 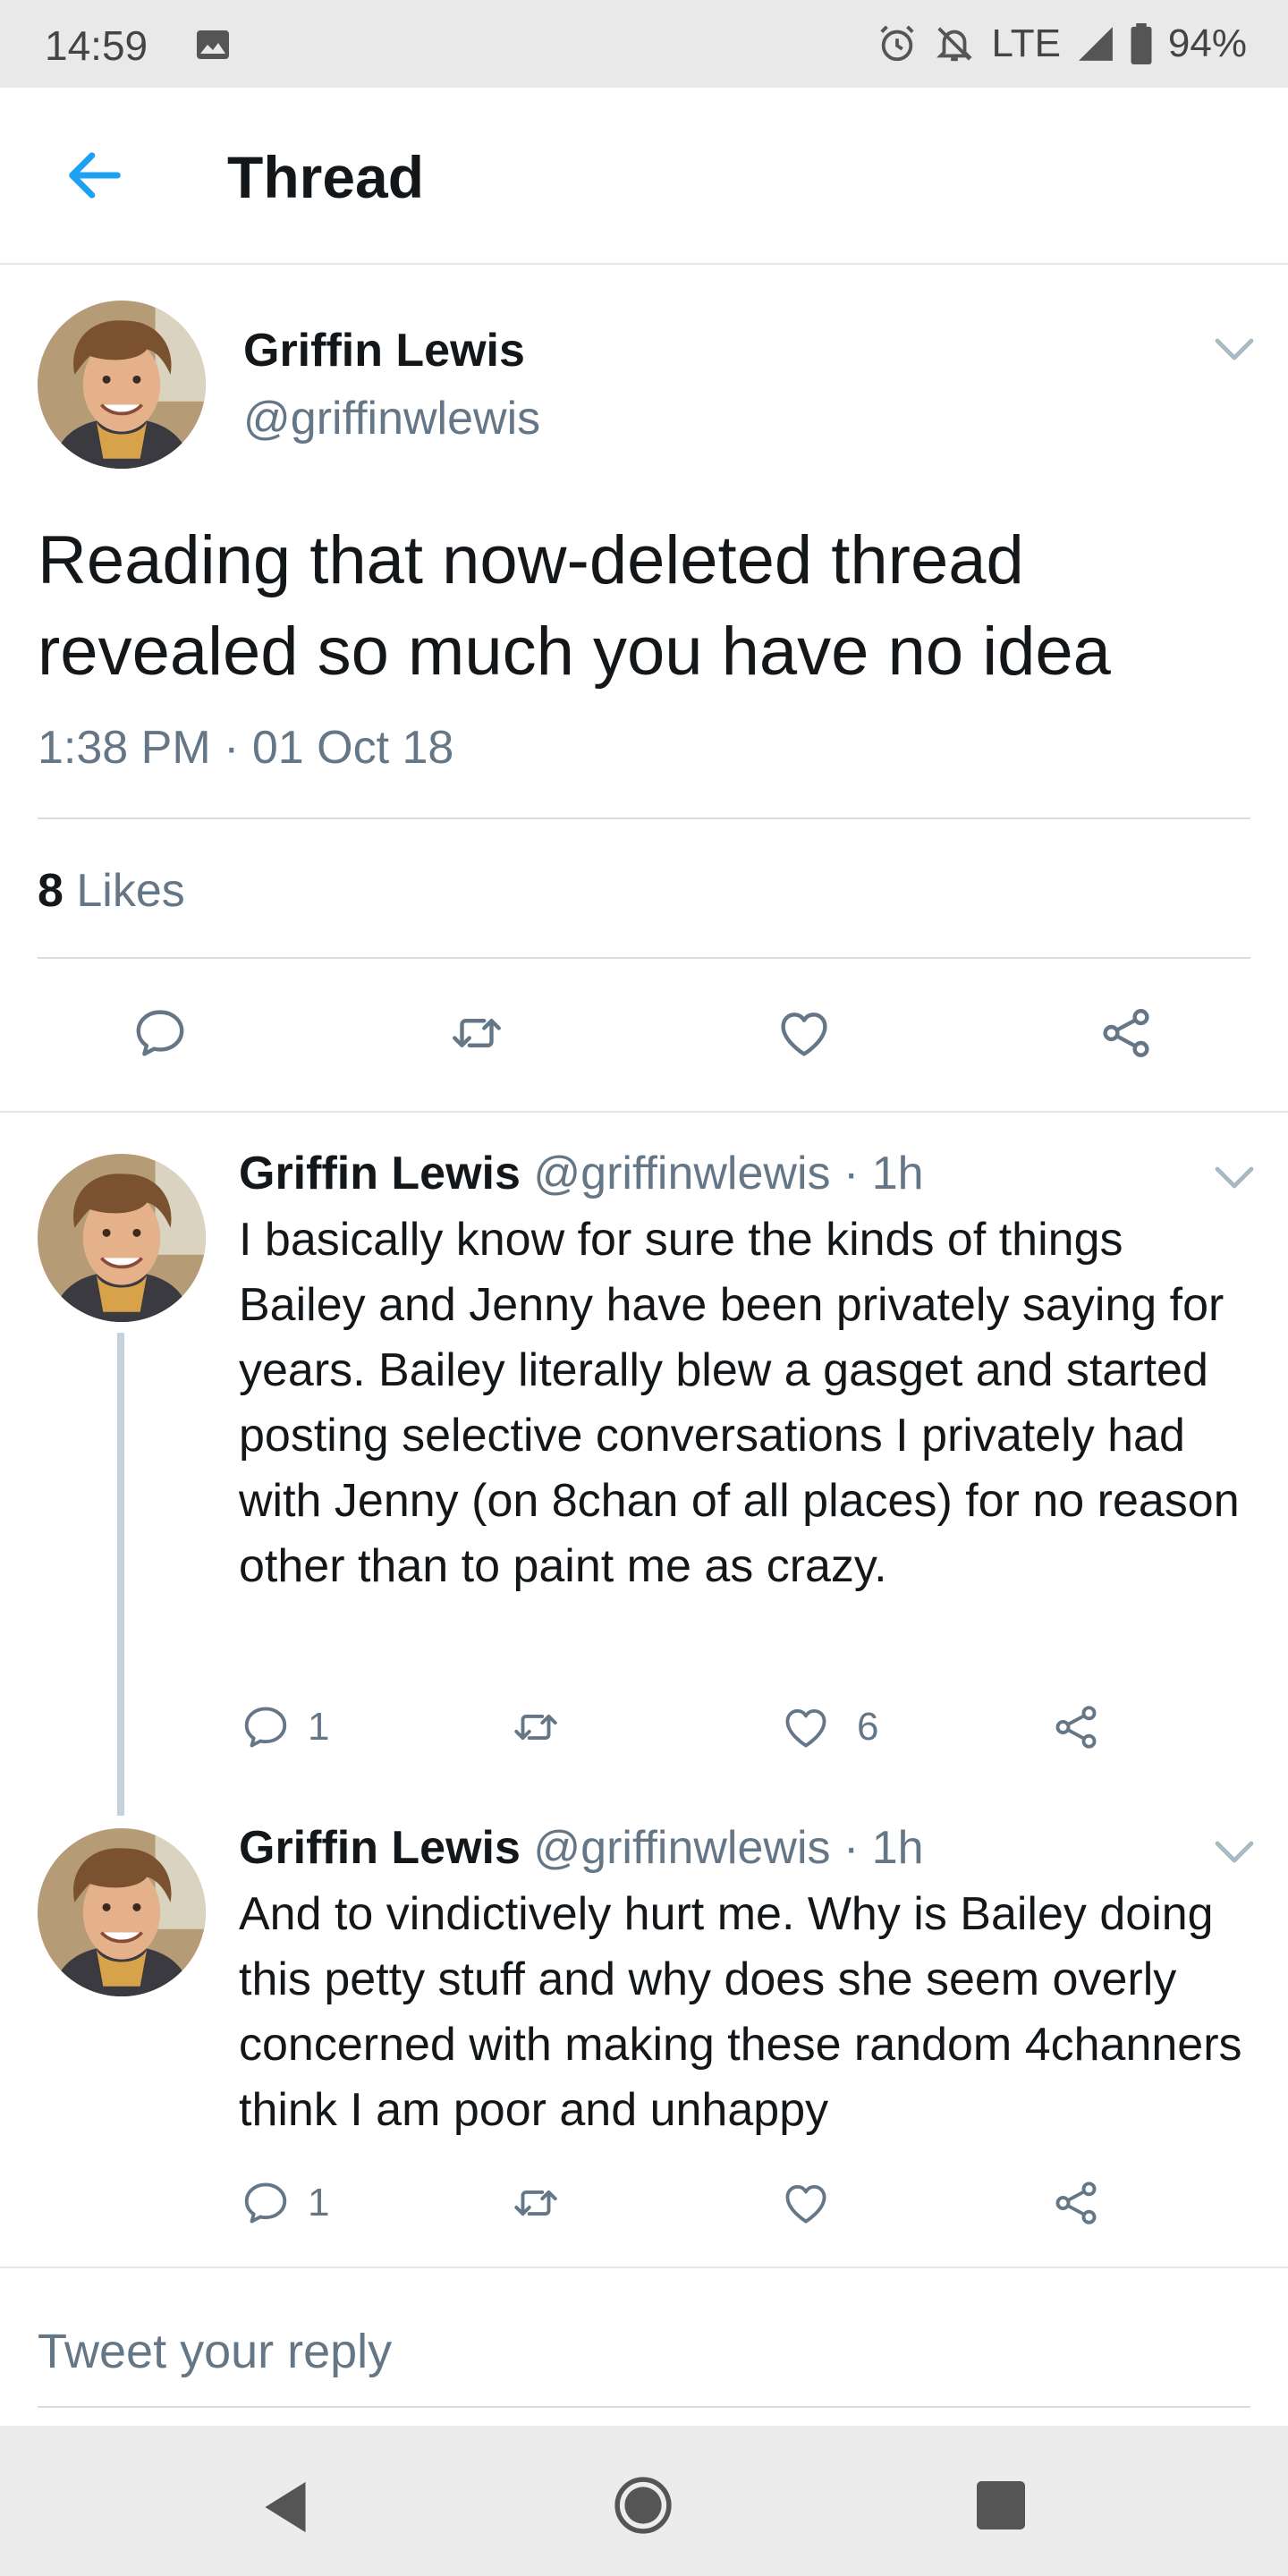 I want to click on bell-off-icon, so click(x=954, y=44).